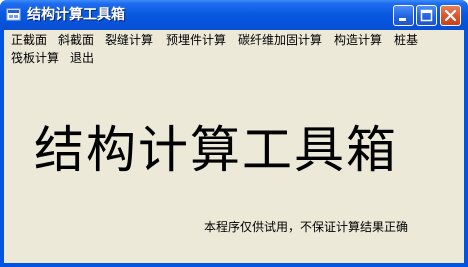 This screenshot has width=468, height=267. I want to click on app-icon, so click(13, 14).